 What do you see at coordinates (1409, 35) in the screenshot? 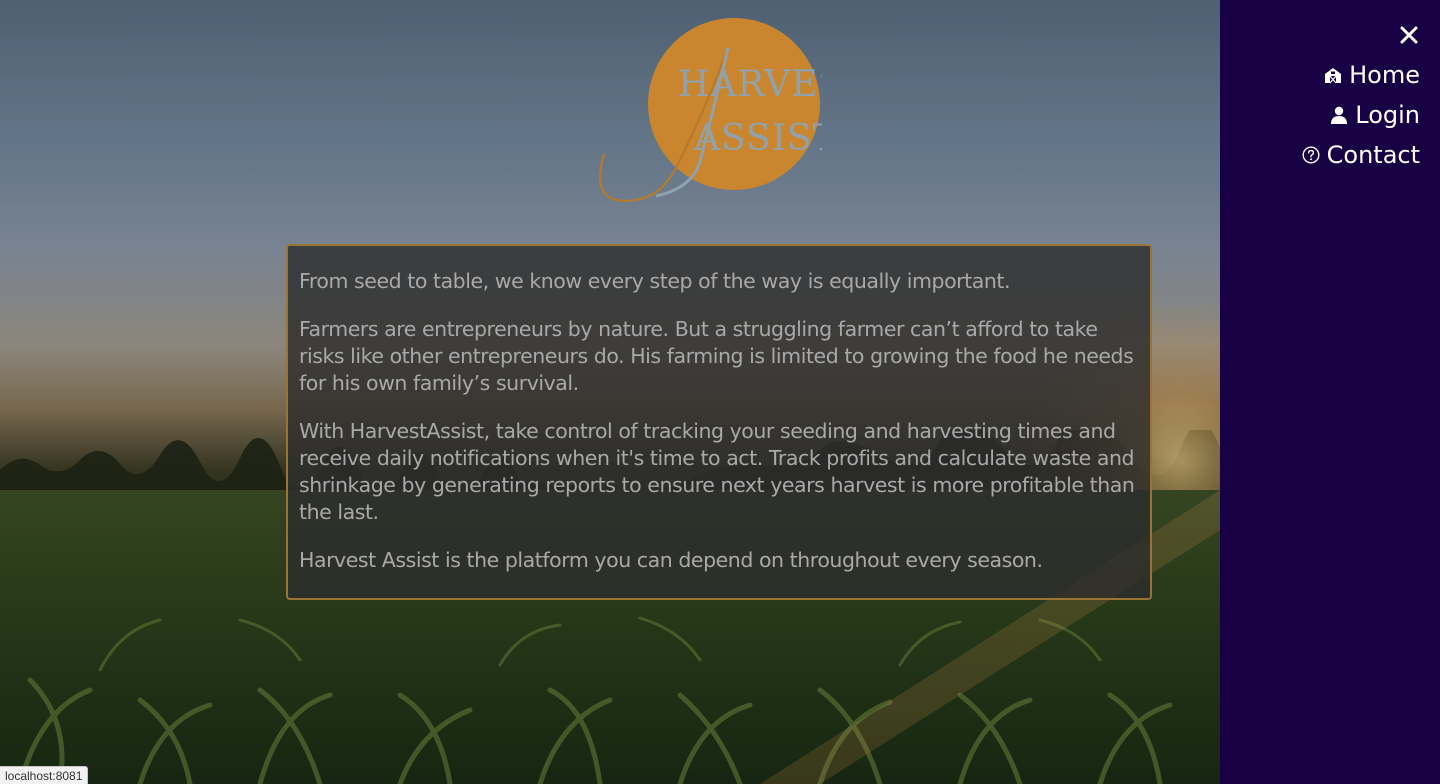
I see `close-icon` at bounding box center [1409, 35].